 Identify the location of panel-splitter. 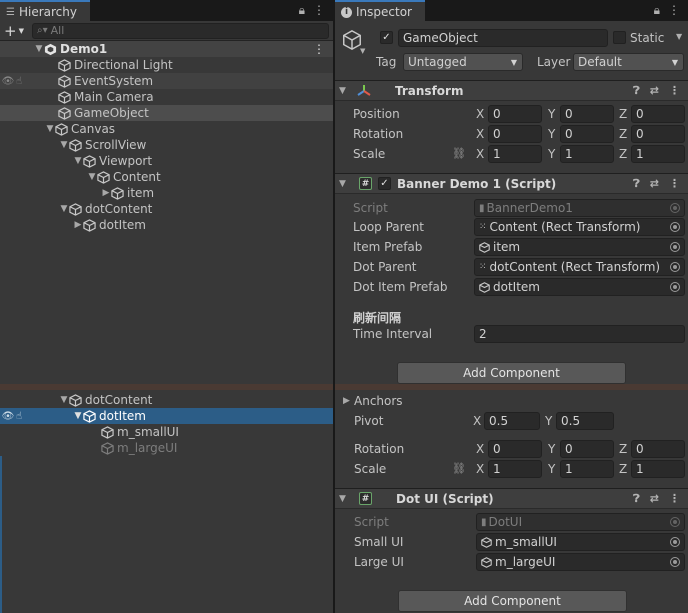
(334, 306).